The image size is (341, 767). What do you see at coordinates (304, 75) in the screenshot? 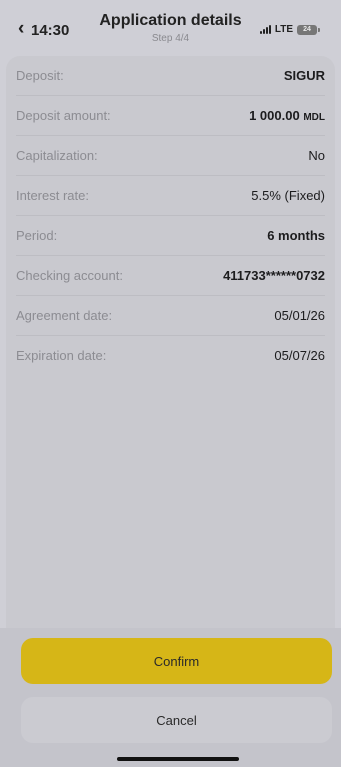
I see `detail-value: SIGUR` at bounding box center [304, 75].